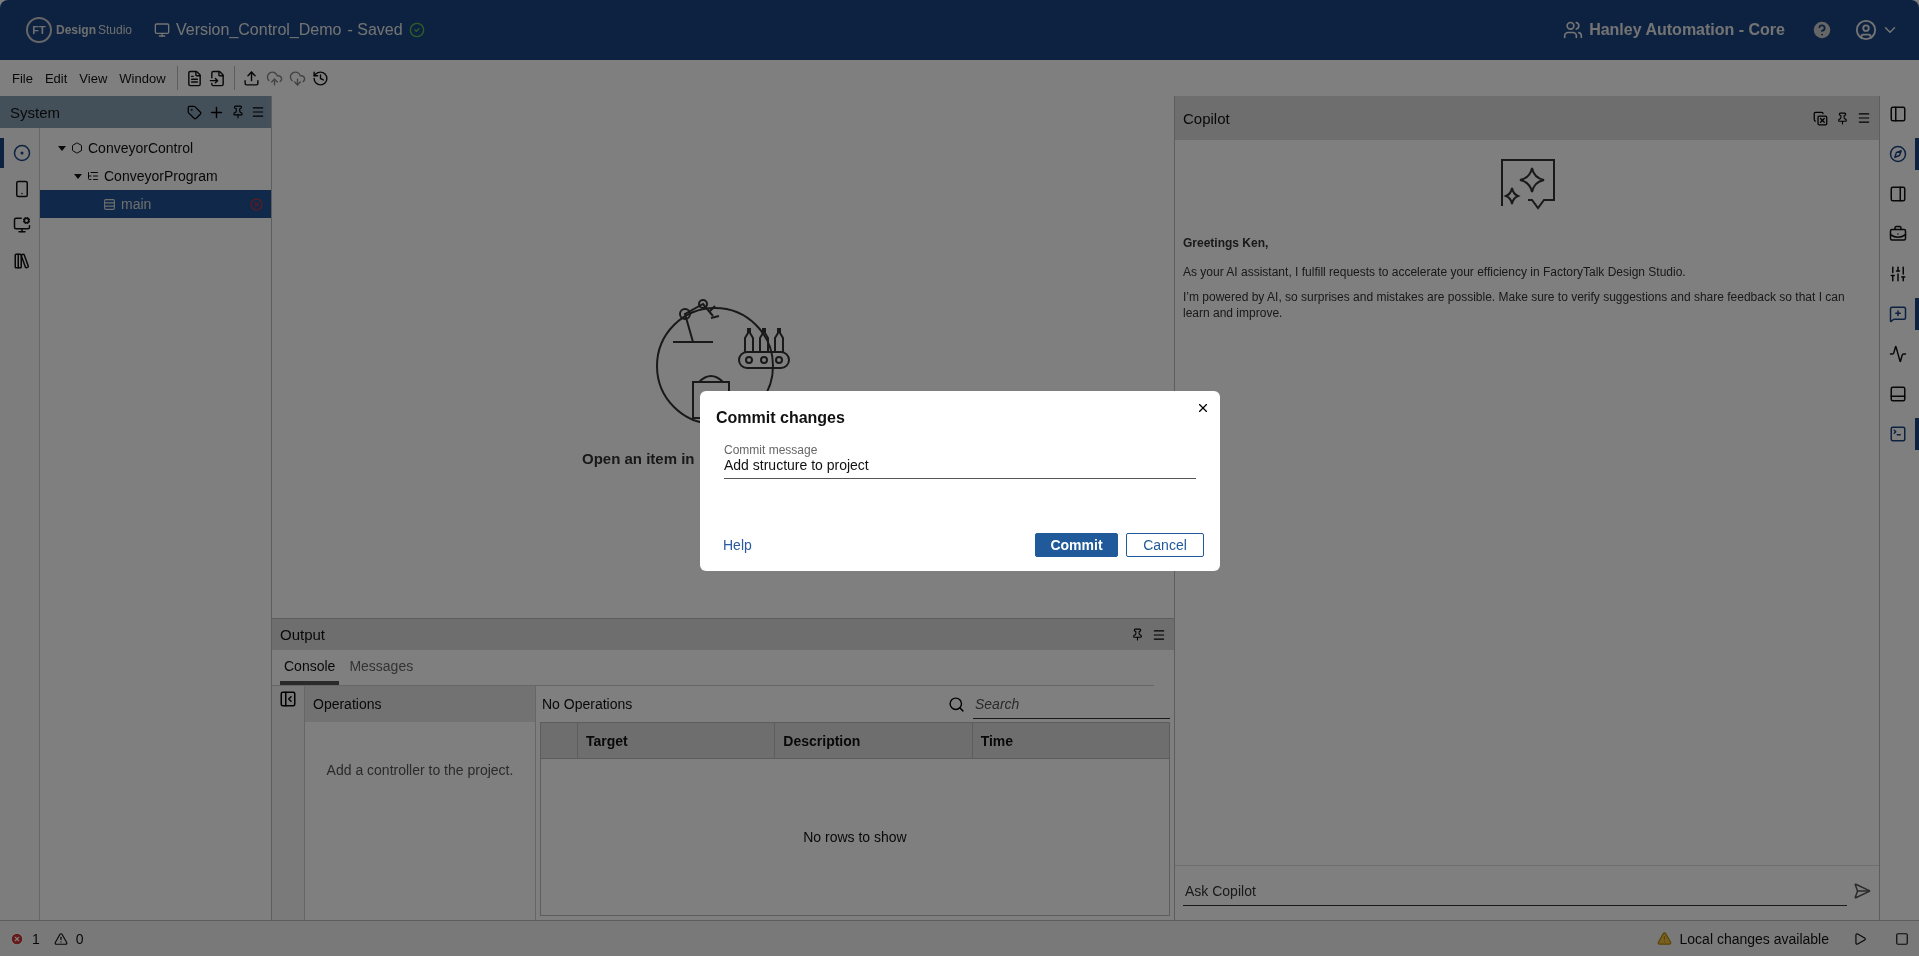 Image resolution: width=1919 pixels, height=956 pixels. What do you see at coordinates (873, 740) in the screenshot?
I see `column-header: Description` at bounding box center [873, 740].